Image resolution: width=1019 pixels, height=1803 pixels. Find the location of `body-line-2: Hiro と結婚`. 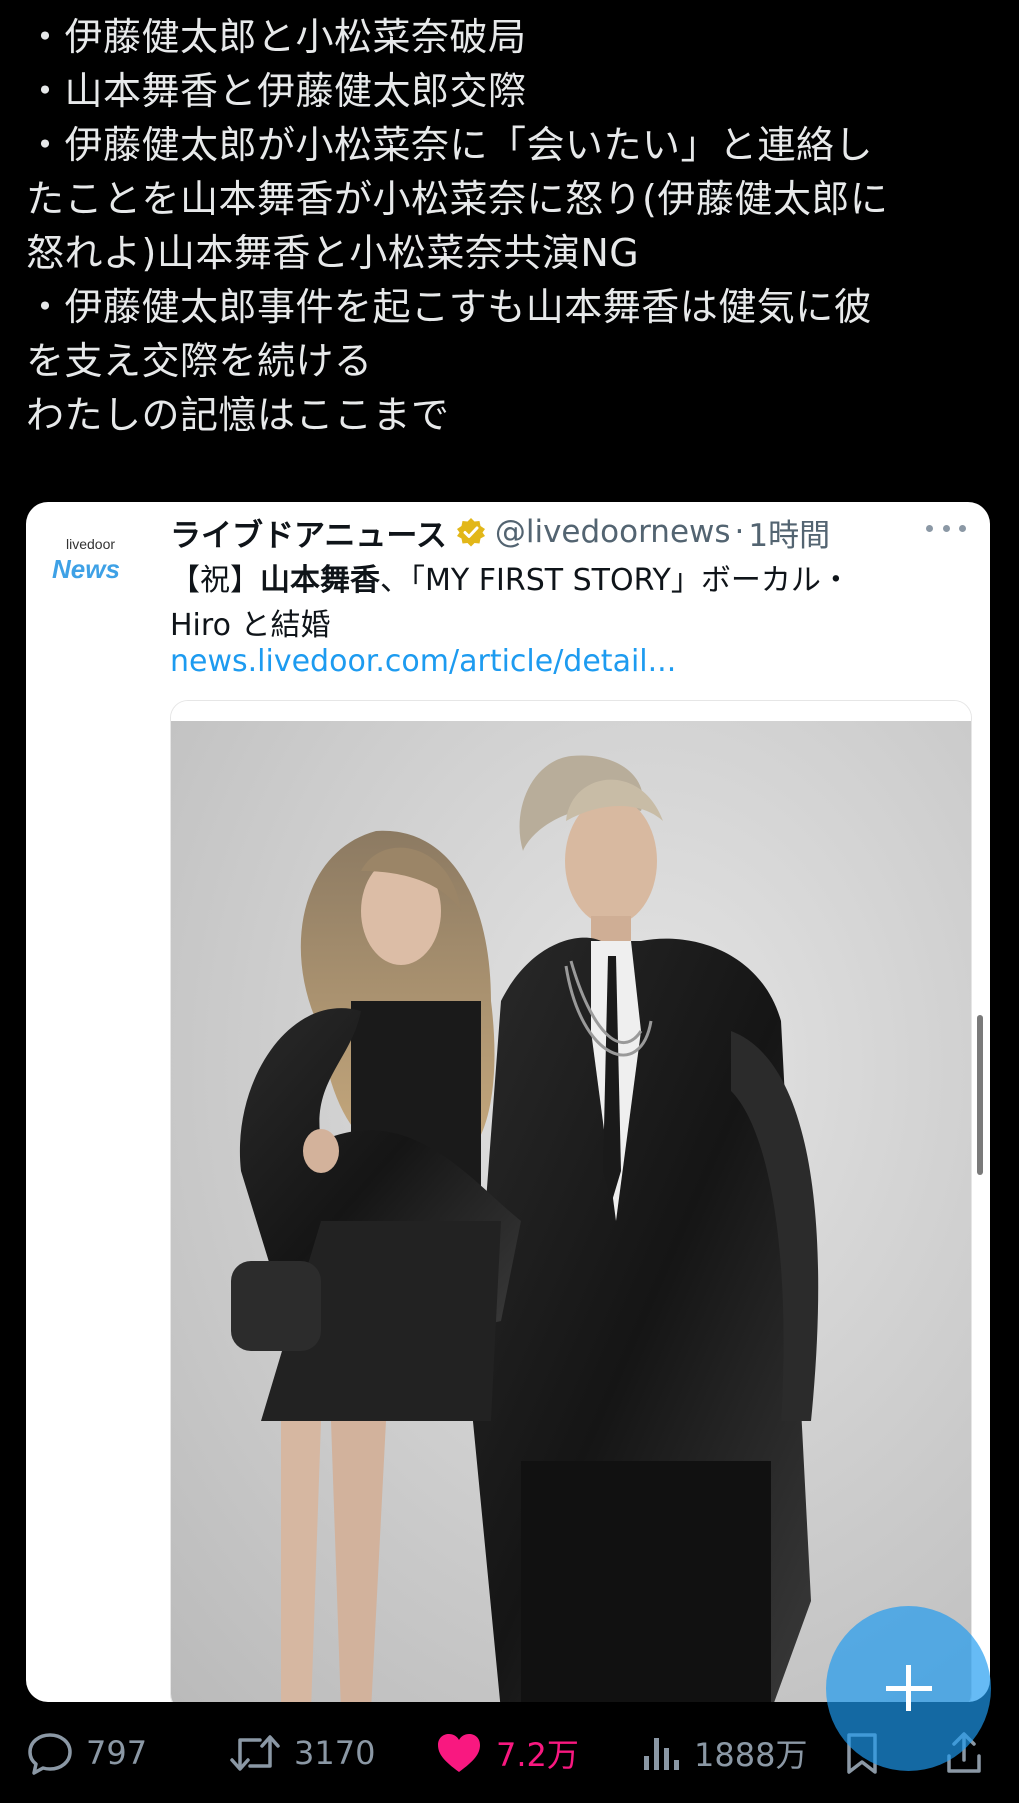

body-line-2: Hiro と結婚 is located at coordinates (250, 625).